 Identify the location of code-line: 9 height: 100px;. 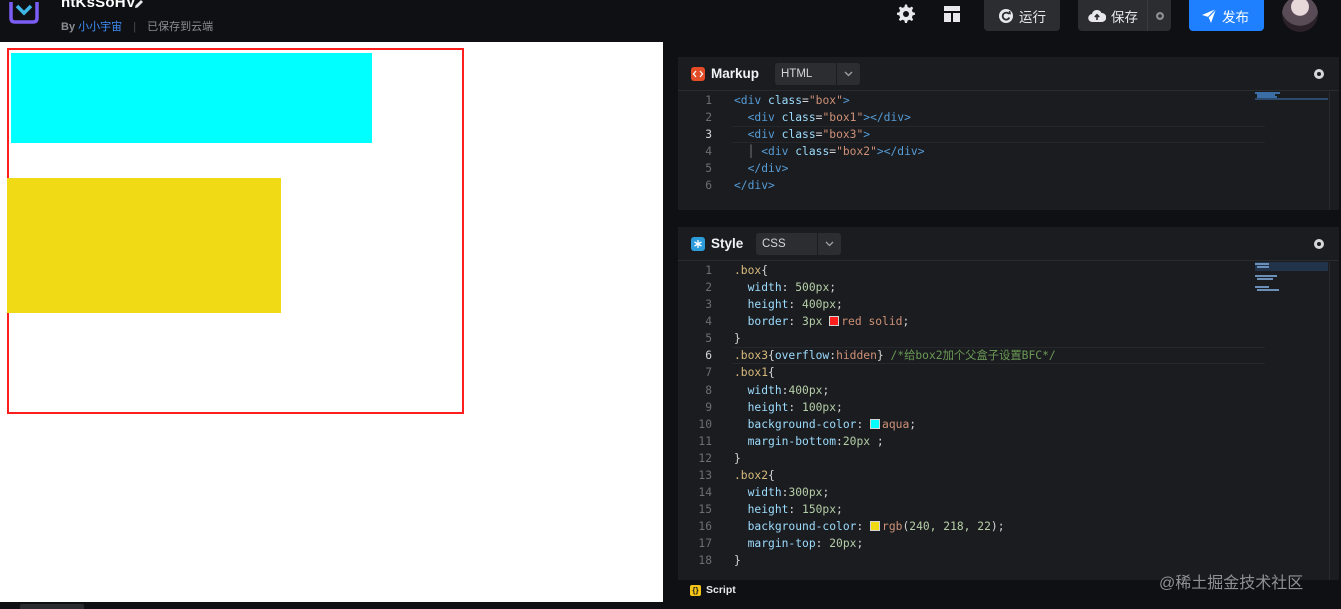
(774, 407).